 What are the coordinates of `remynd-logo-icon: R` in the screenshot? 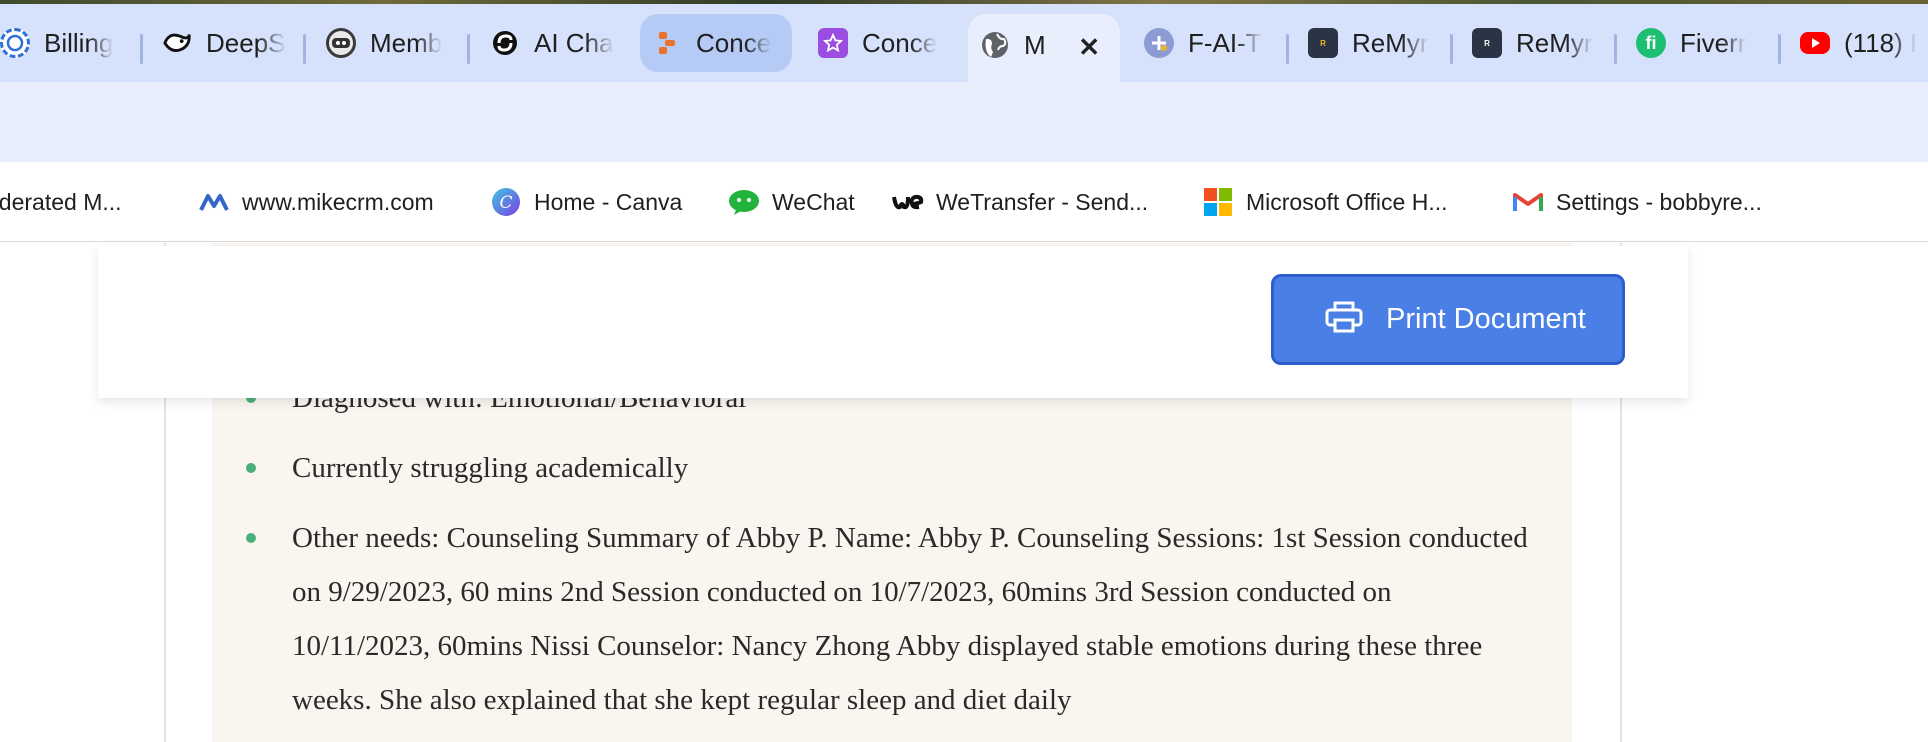 It's located at (1323, 43).